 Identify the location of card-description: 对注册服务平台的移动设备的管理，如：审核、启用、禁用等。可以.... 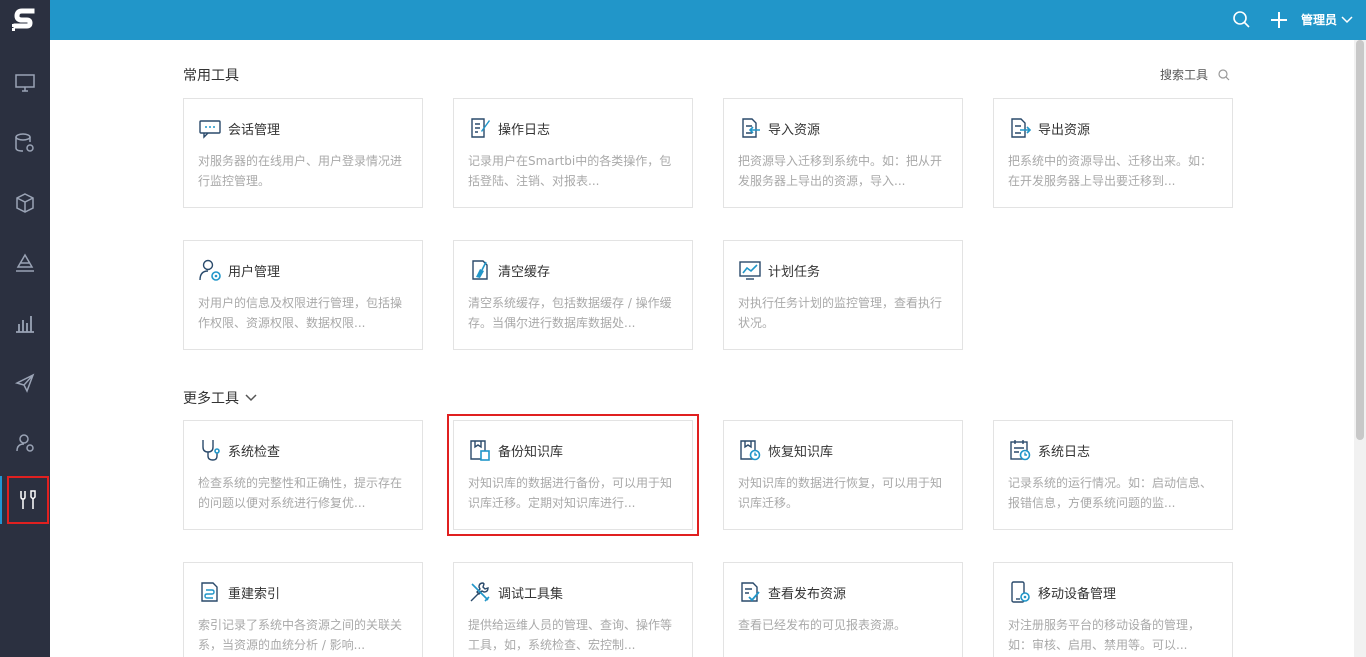
(1104, 635).